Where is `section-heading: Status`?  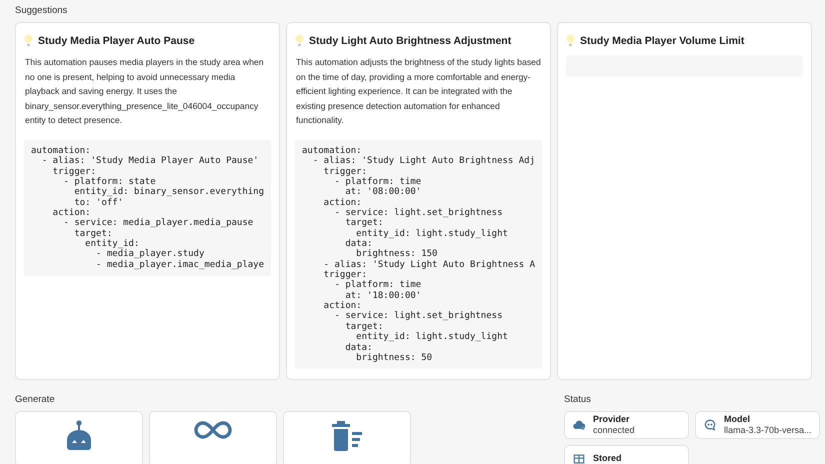 section-heading: Status is located at coordinates (578, 399).